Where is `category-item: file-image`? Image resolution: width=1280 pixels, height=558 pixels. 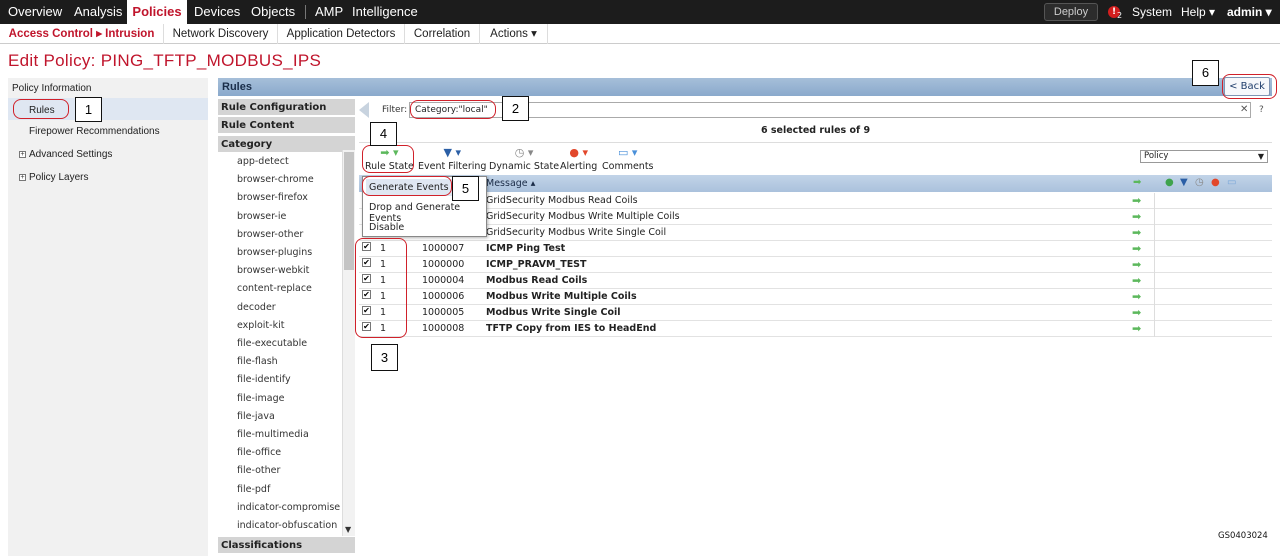 category-item: file-image is located at coordinates (261, 398).